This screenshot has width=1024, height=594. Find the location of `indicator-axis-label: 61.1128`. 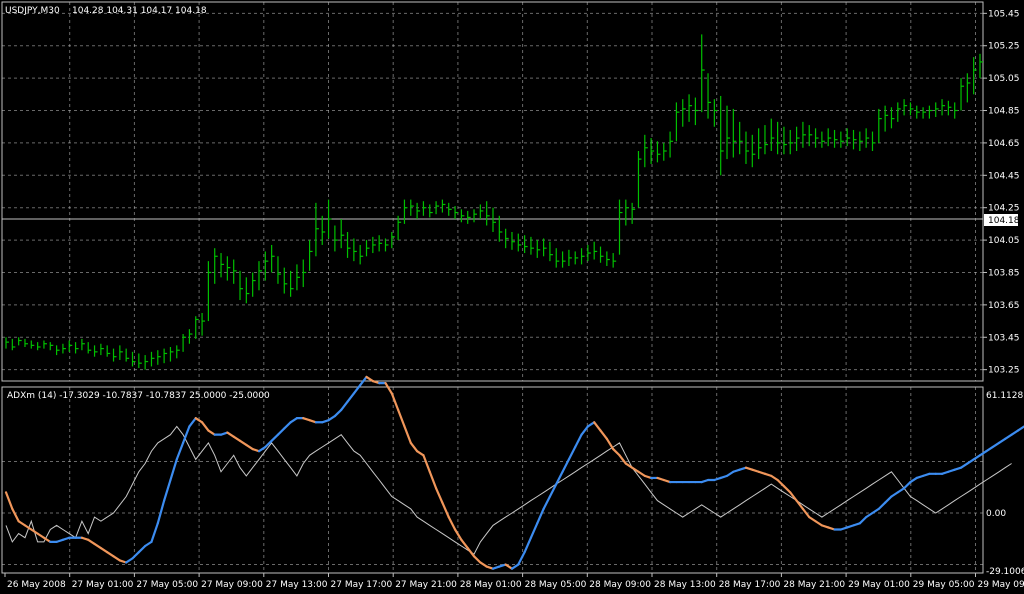

indicator-axis-label: 61.1128 is located at coordinates (1004, 396).